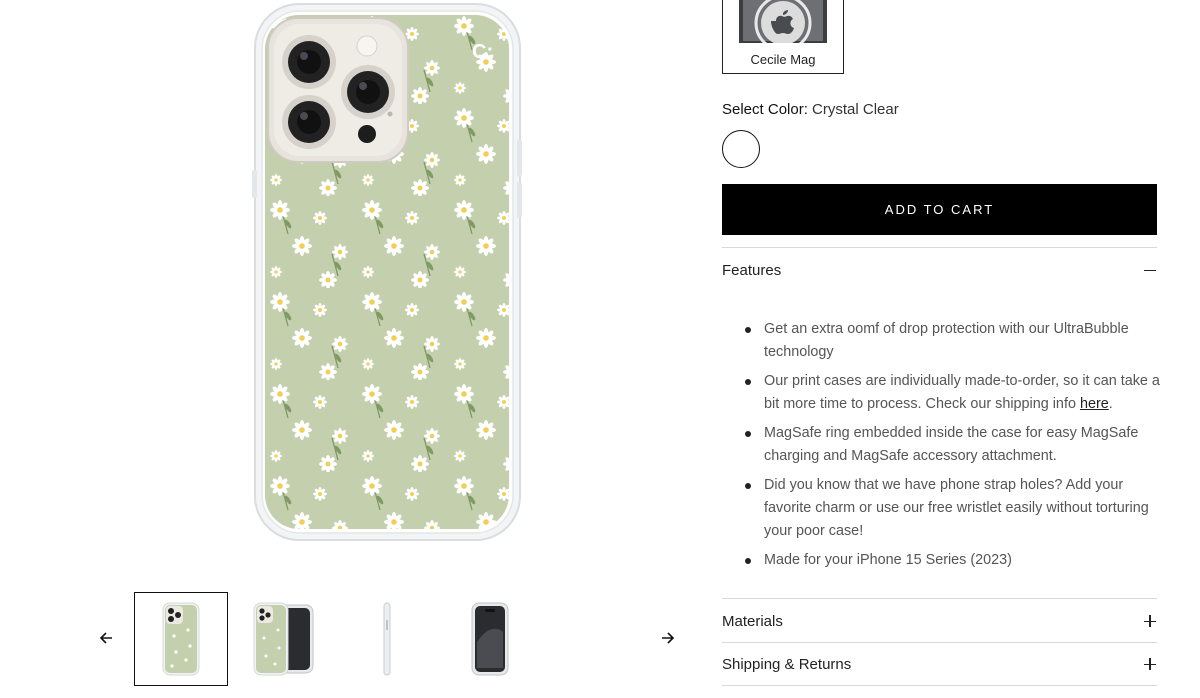 This screenshot has height=698, width=1200. Describe the element at coordinates (752, 270) in the screenshot. I see `features-title: Features` at that location.